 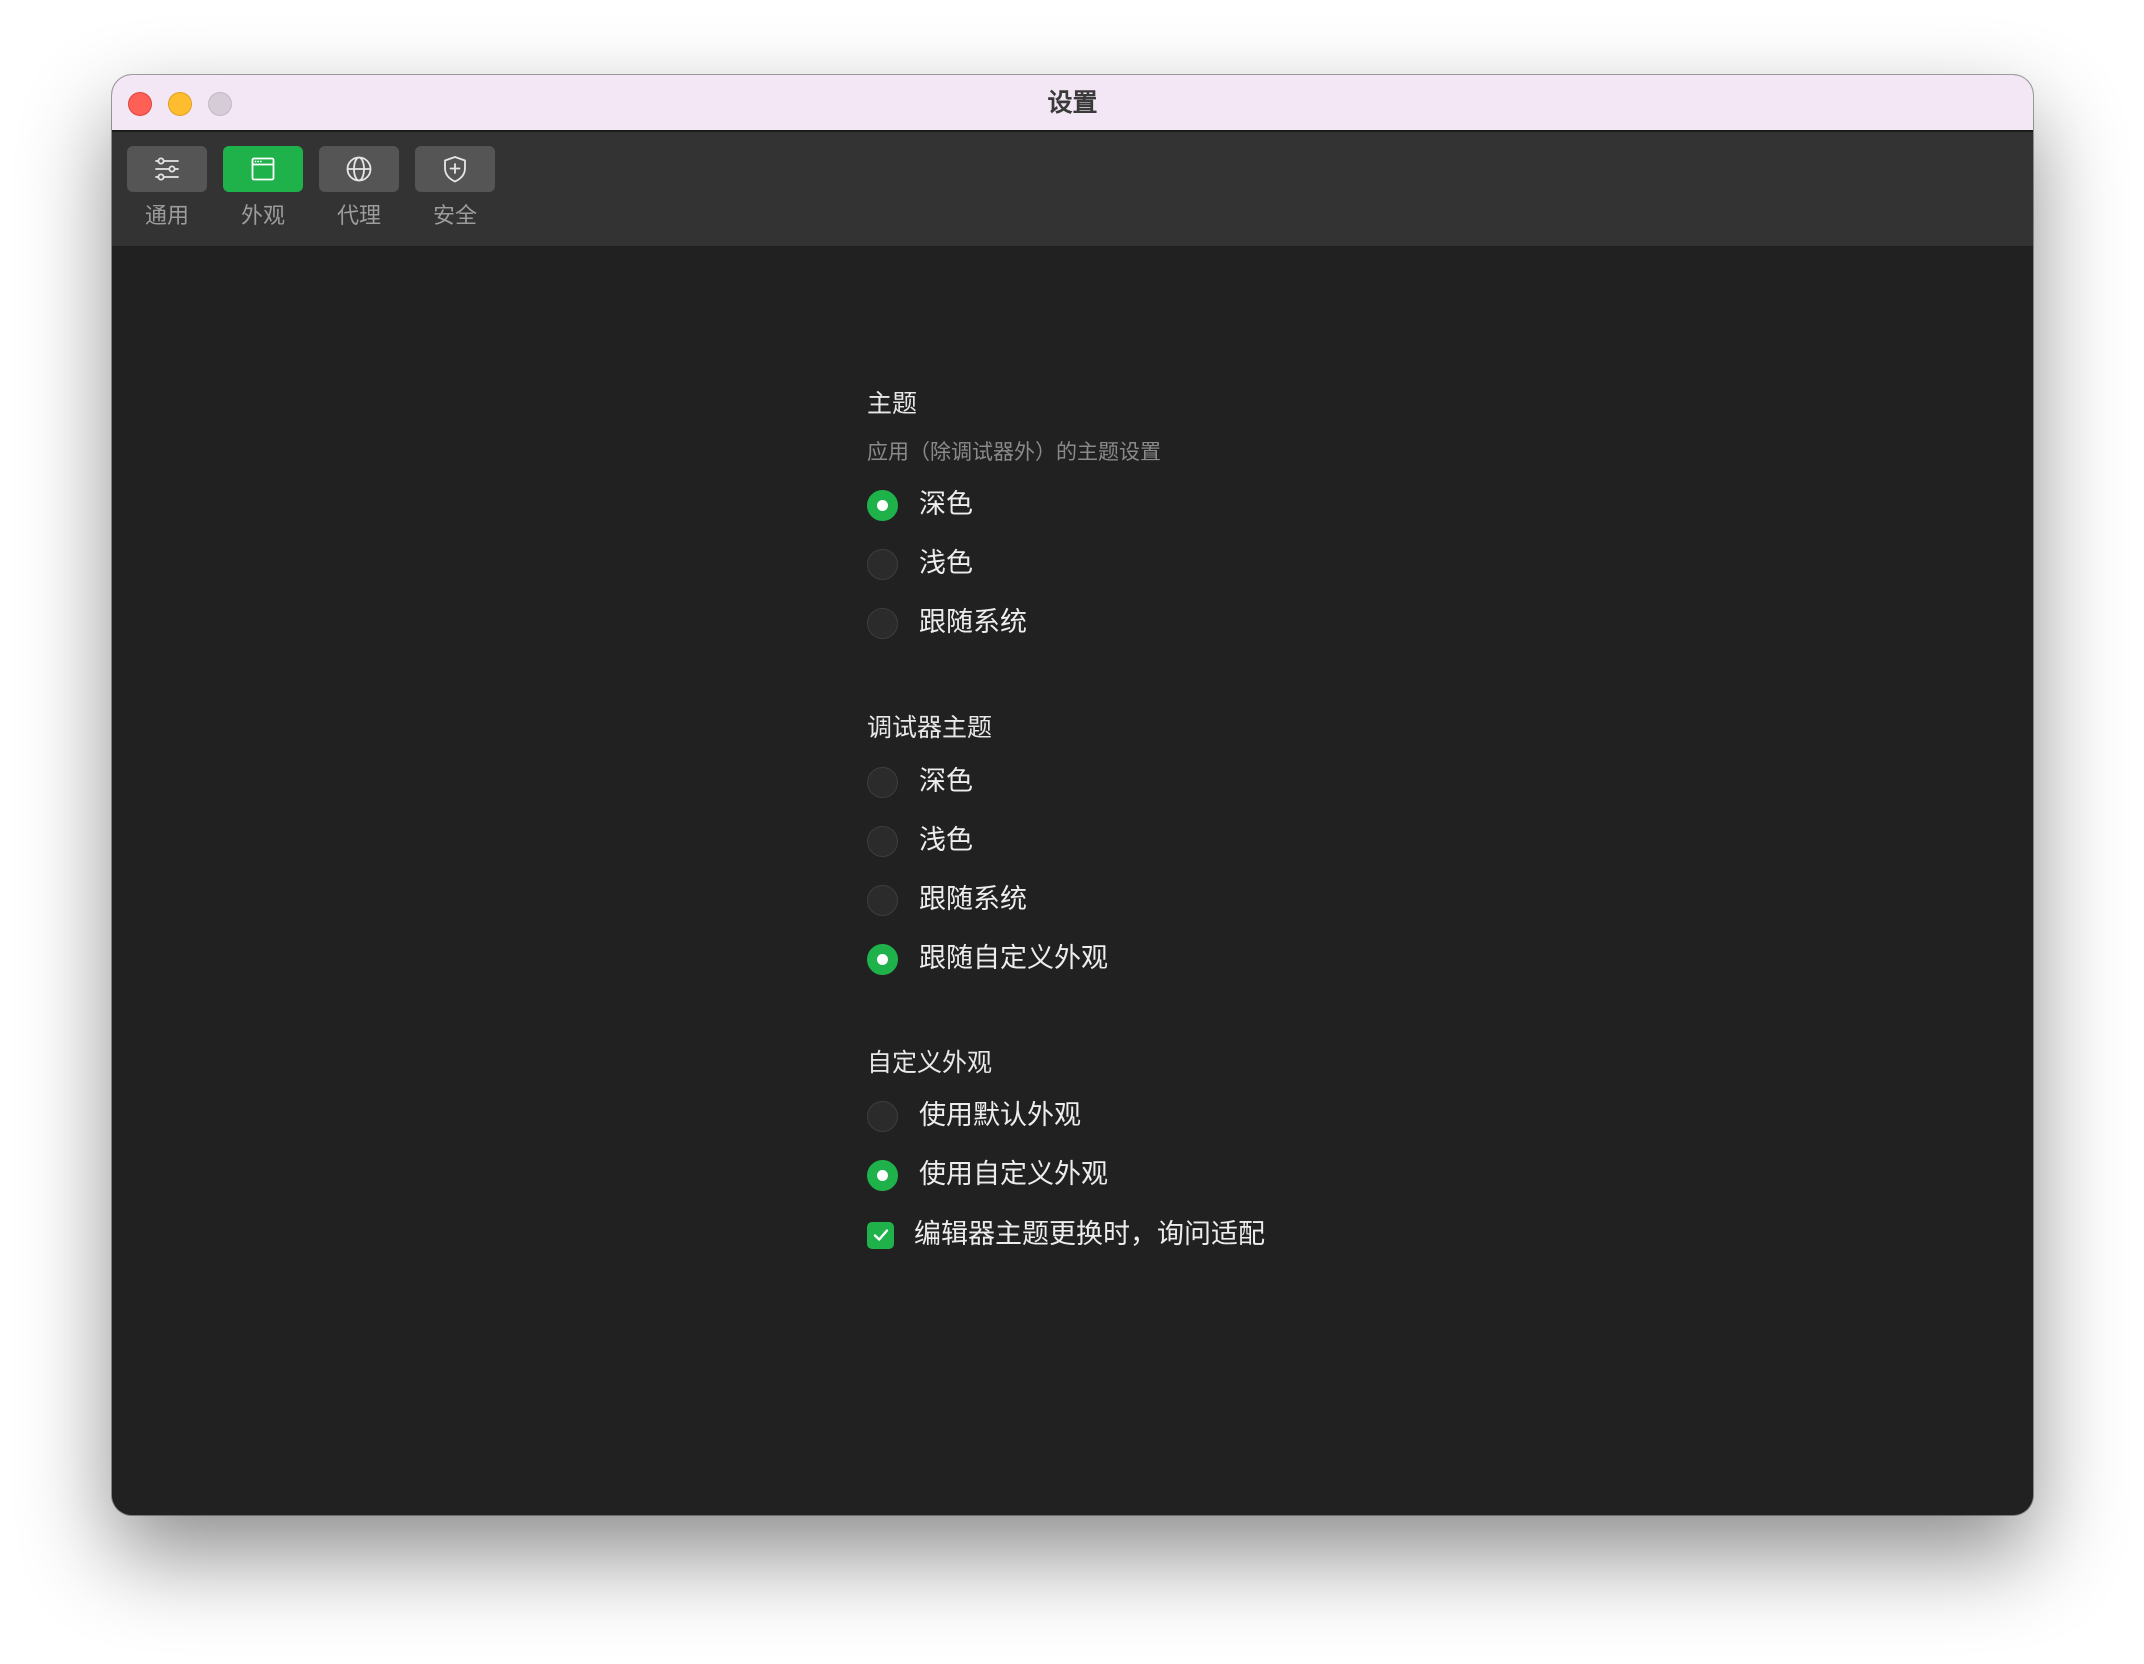 I want to click on debugger-option-light: 浅色, so click(x=920, y=841).